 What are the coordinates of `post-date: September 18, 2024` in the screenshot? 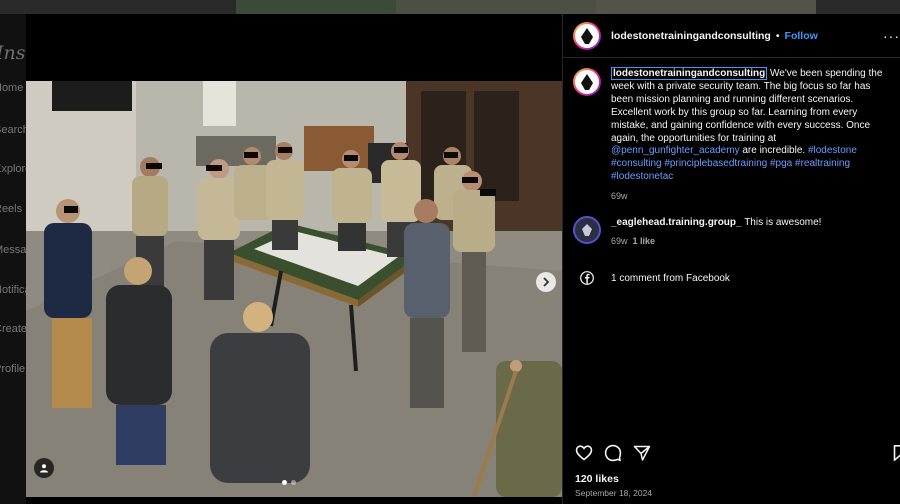 It's located at (614, 493).